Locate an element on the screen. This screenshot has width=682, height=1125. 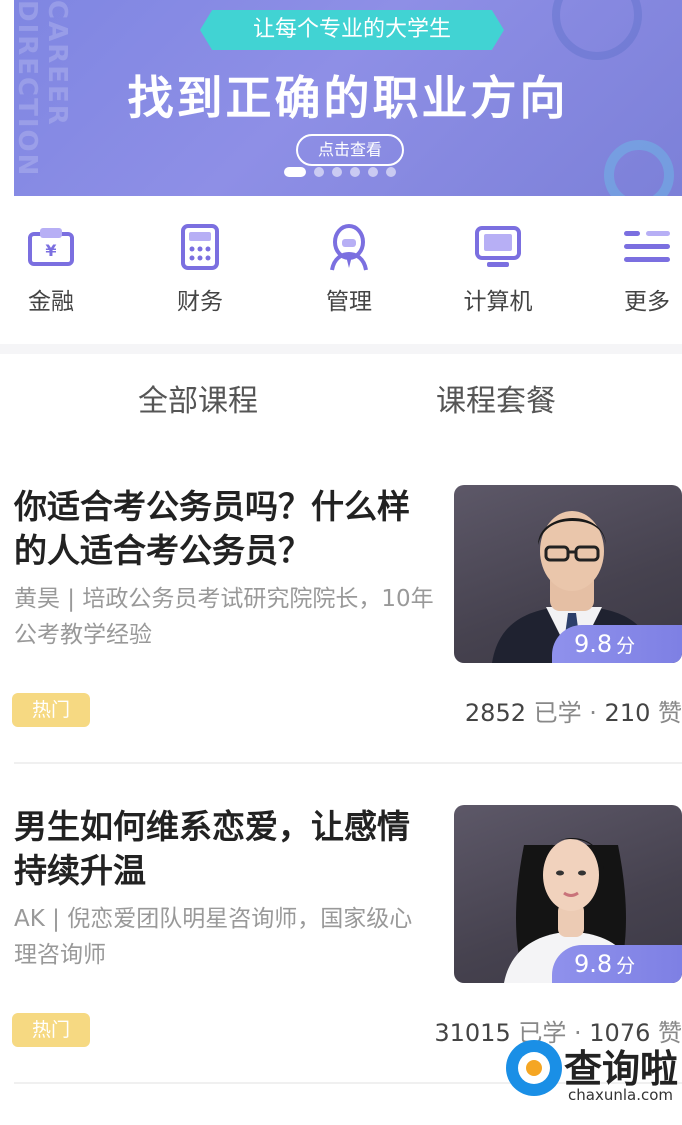
banner-cta-button: 点击查看 is located at coordinates (350, 150).